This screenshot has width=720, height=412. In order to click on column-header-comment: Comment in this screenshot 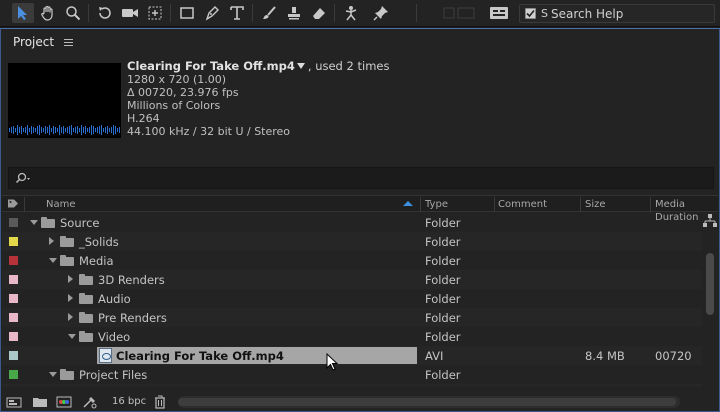, I will do `click(522, 204)`.